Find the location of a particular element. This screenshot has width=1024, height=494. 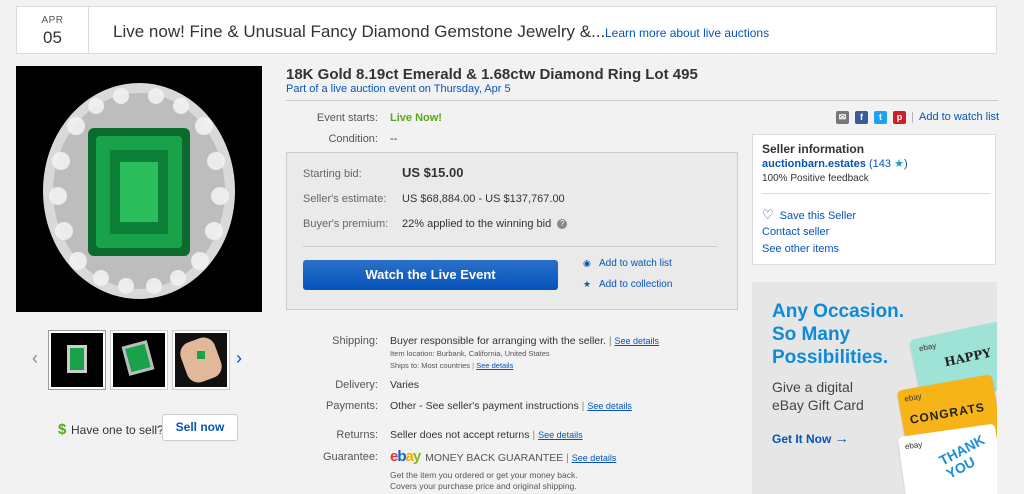

shipping-see-details: See details is located at coordinates (637, 341).